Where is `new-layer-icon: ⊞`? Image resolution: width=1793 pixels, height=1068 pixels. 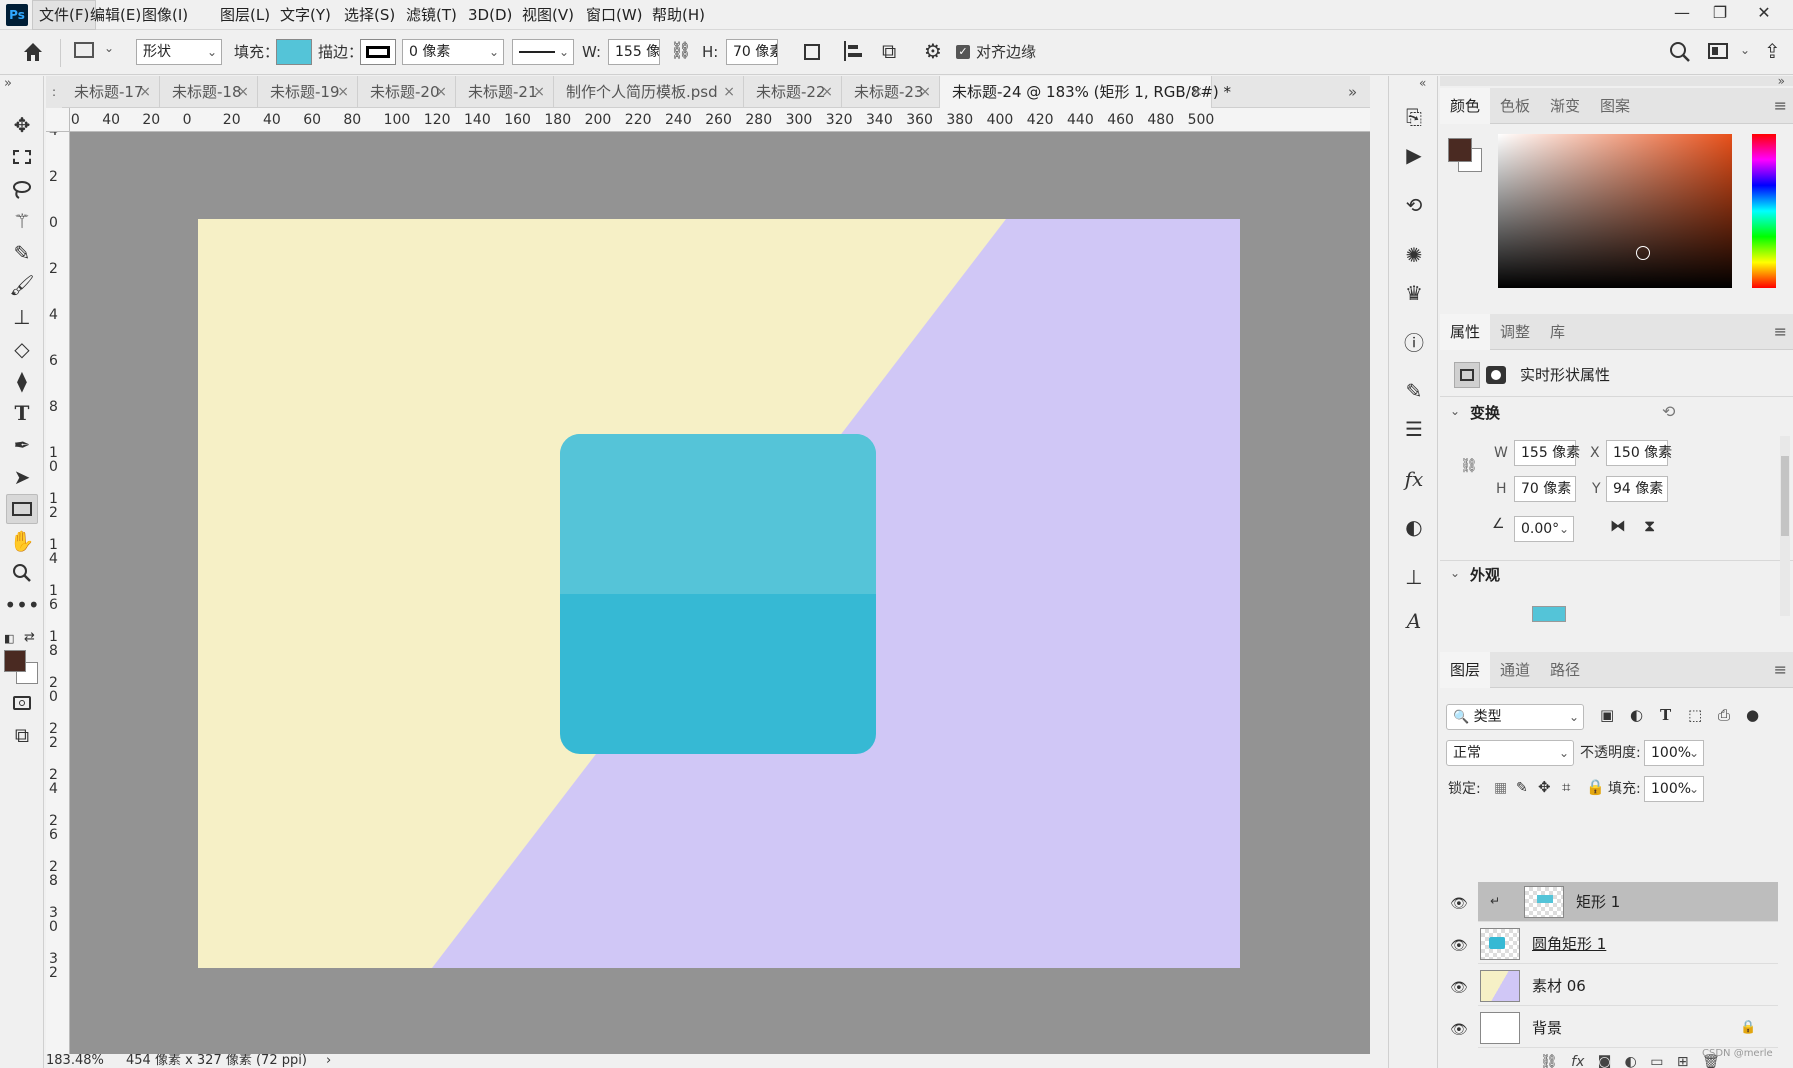 new-layer-icon: ⊞ is located at coordinates (1683, 1061).